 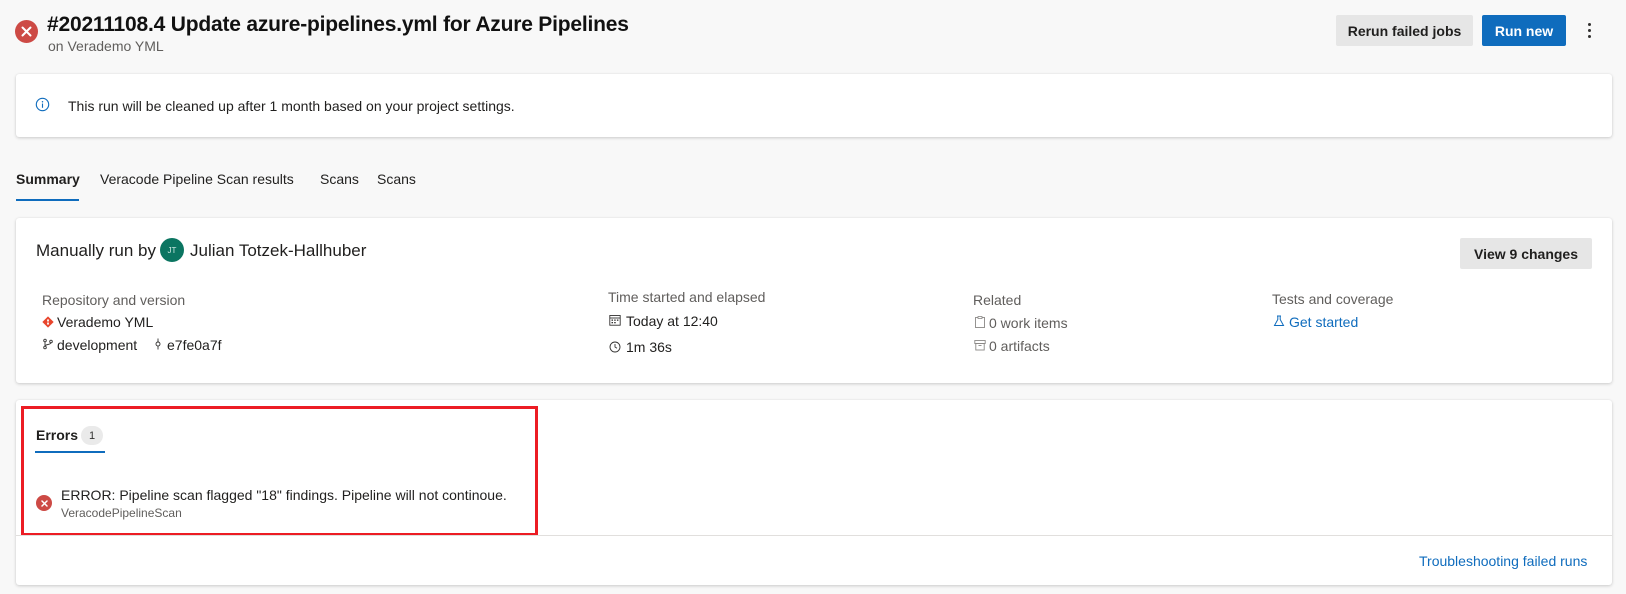 What do you see at coordinates (57, 435) in the screenshot?
I see `tab-errors: Errors` at bounding box center [57, 435].